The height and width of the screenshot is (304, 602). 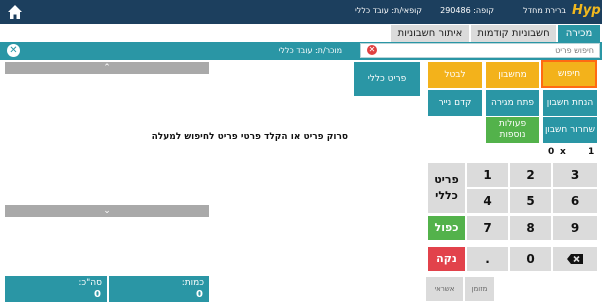 What do you see at coordinates (310, 50) in the screenshot?
I see `seller-label: מוכר/ת: עובד כללי` at bounding box center [310, 50].